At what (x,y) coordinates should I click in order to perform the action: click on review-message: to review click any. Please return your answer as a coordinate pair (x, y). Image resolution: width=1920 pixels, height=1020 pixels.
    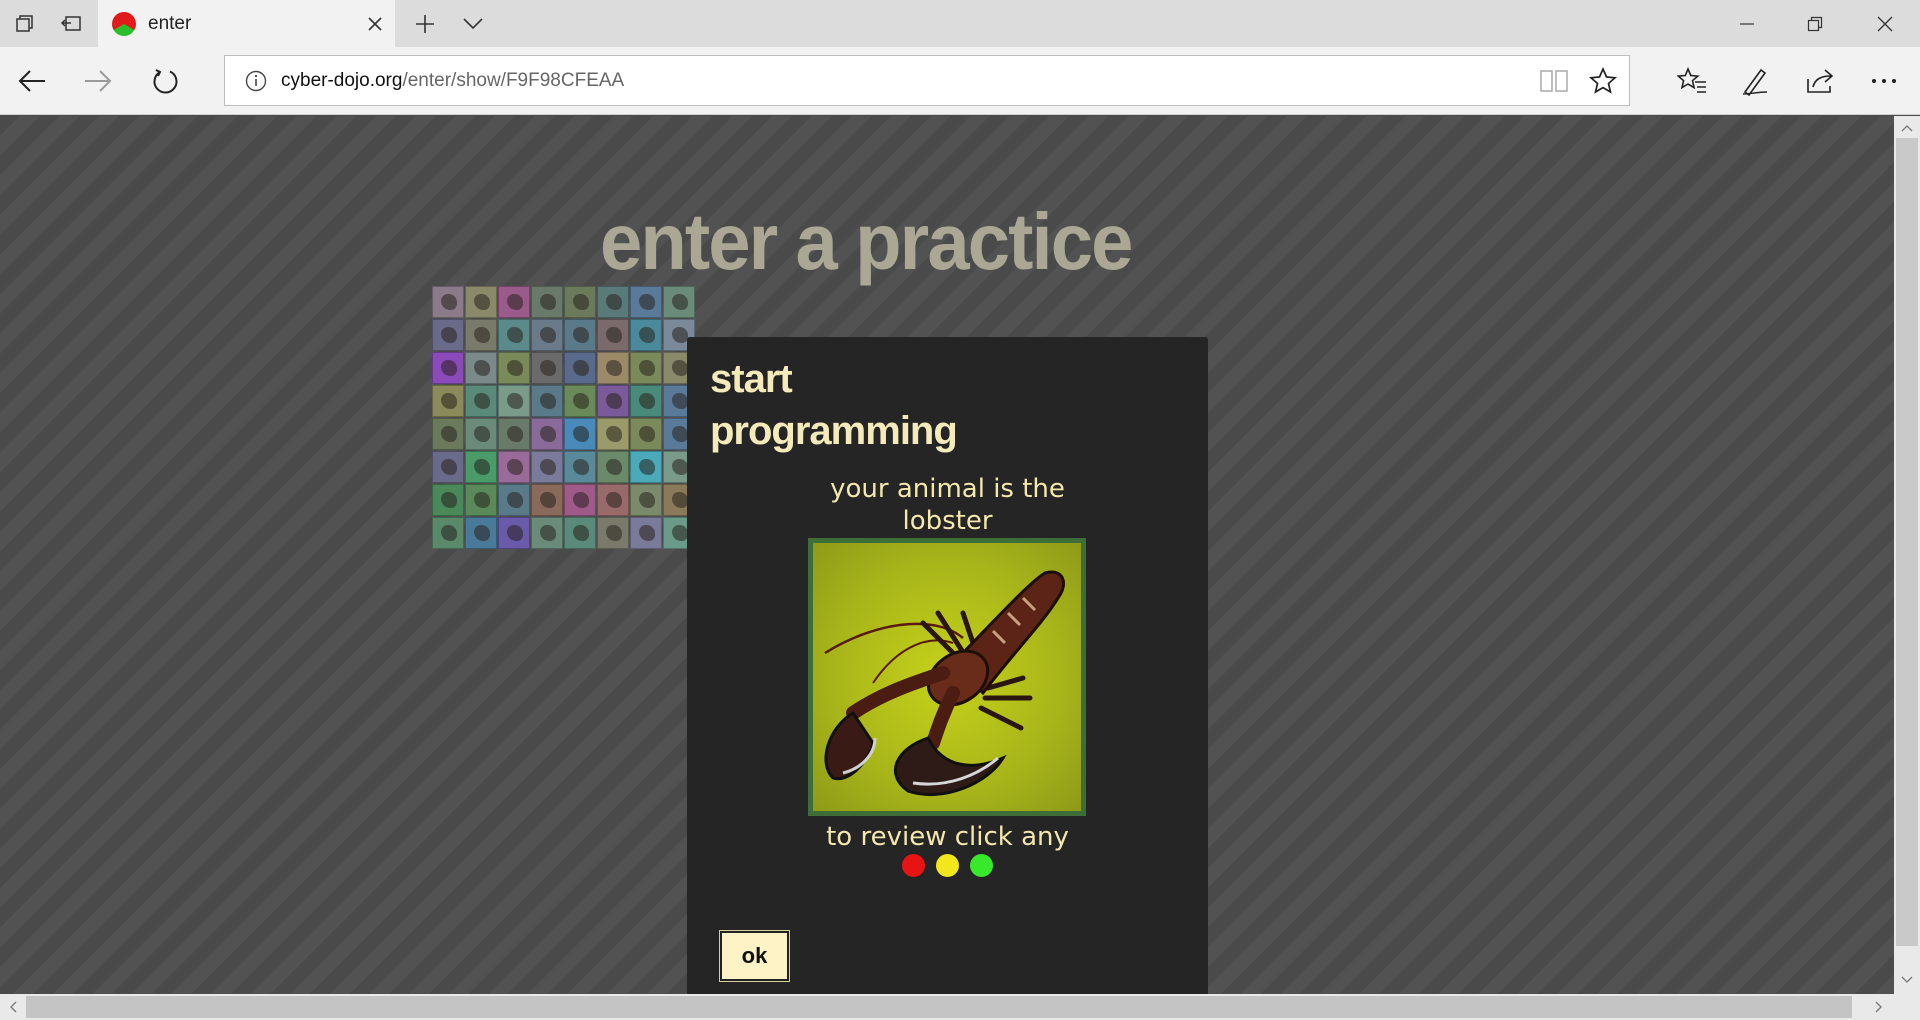
    Looking at the image, I should click on (947, 837).